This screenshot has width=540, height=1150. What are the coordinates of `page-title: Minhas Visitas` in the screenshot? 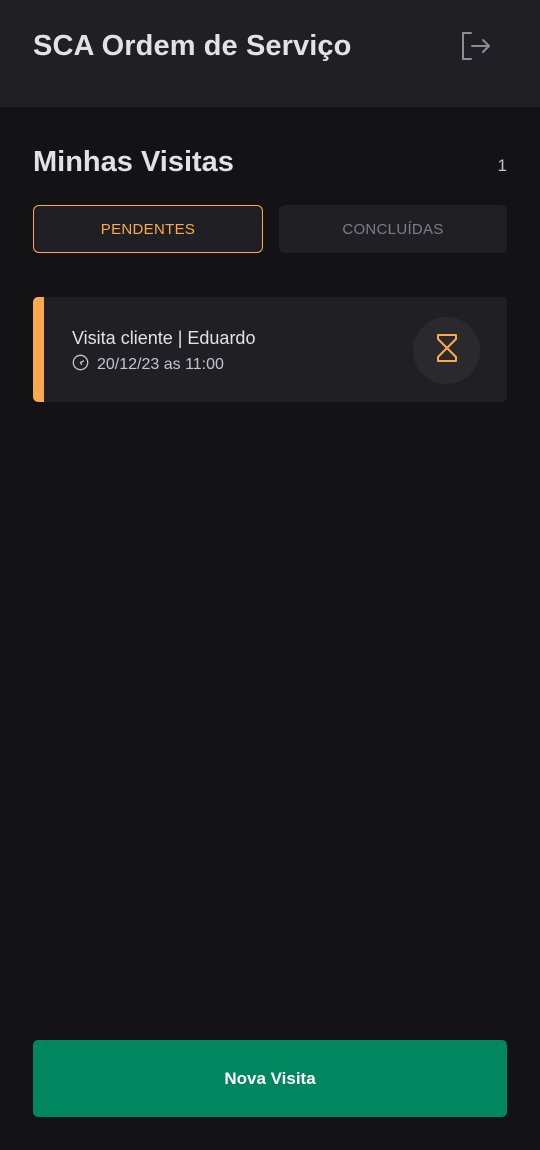 It's located at (133, 162).